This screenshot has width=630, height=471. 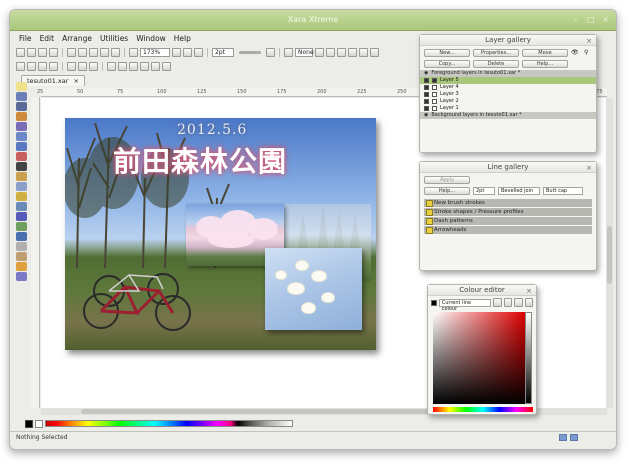 I want to click on colour-strip, so click(x=169, y=423).